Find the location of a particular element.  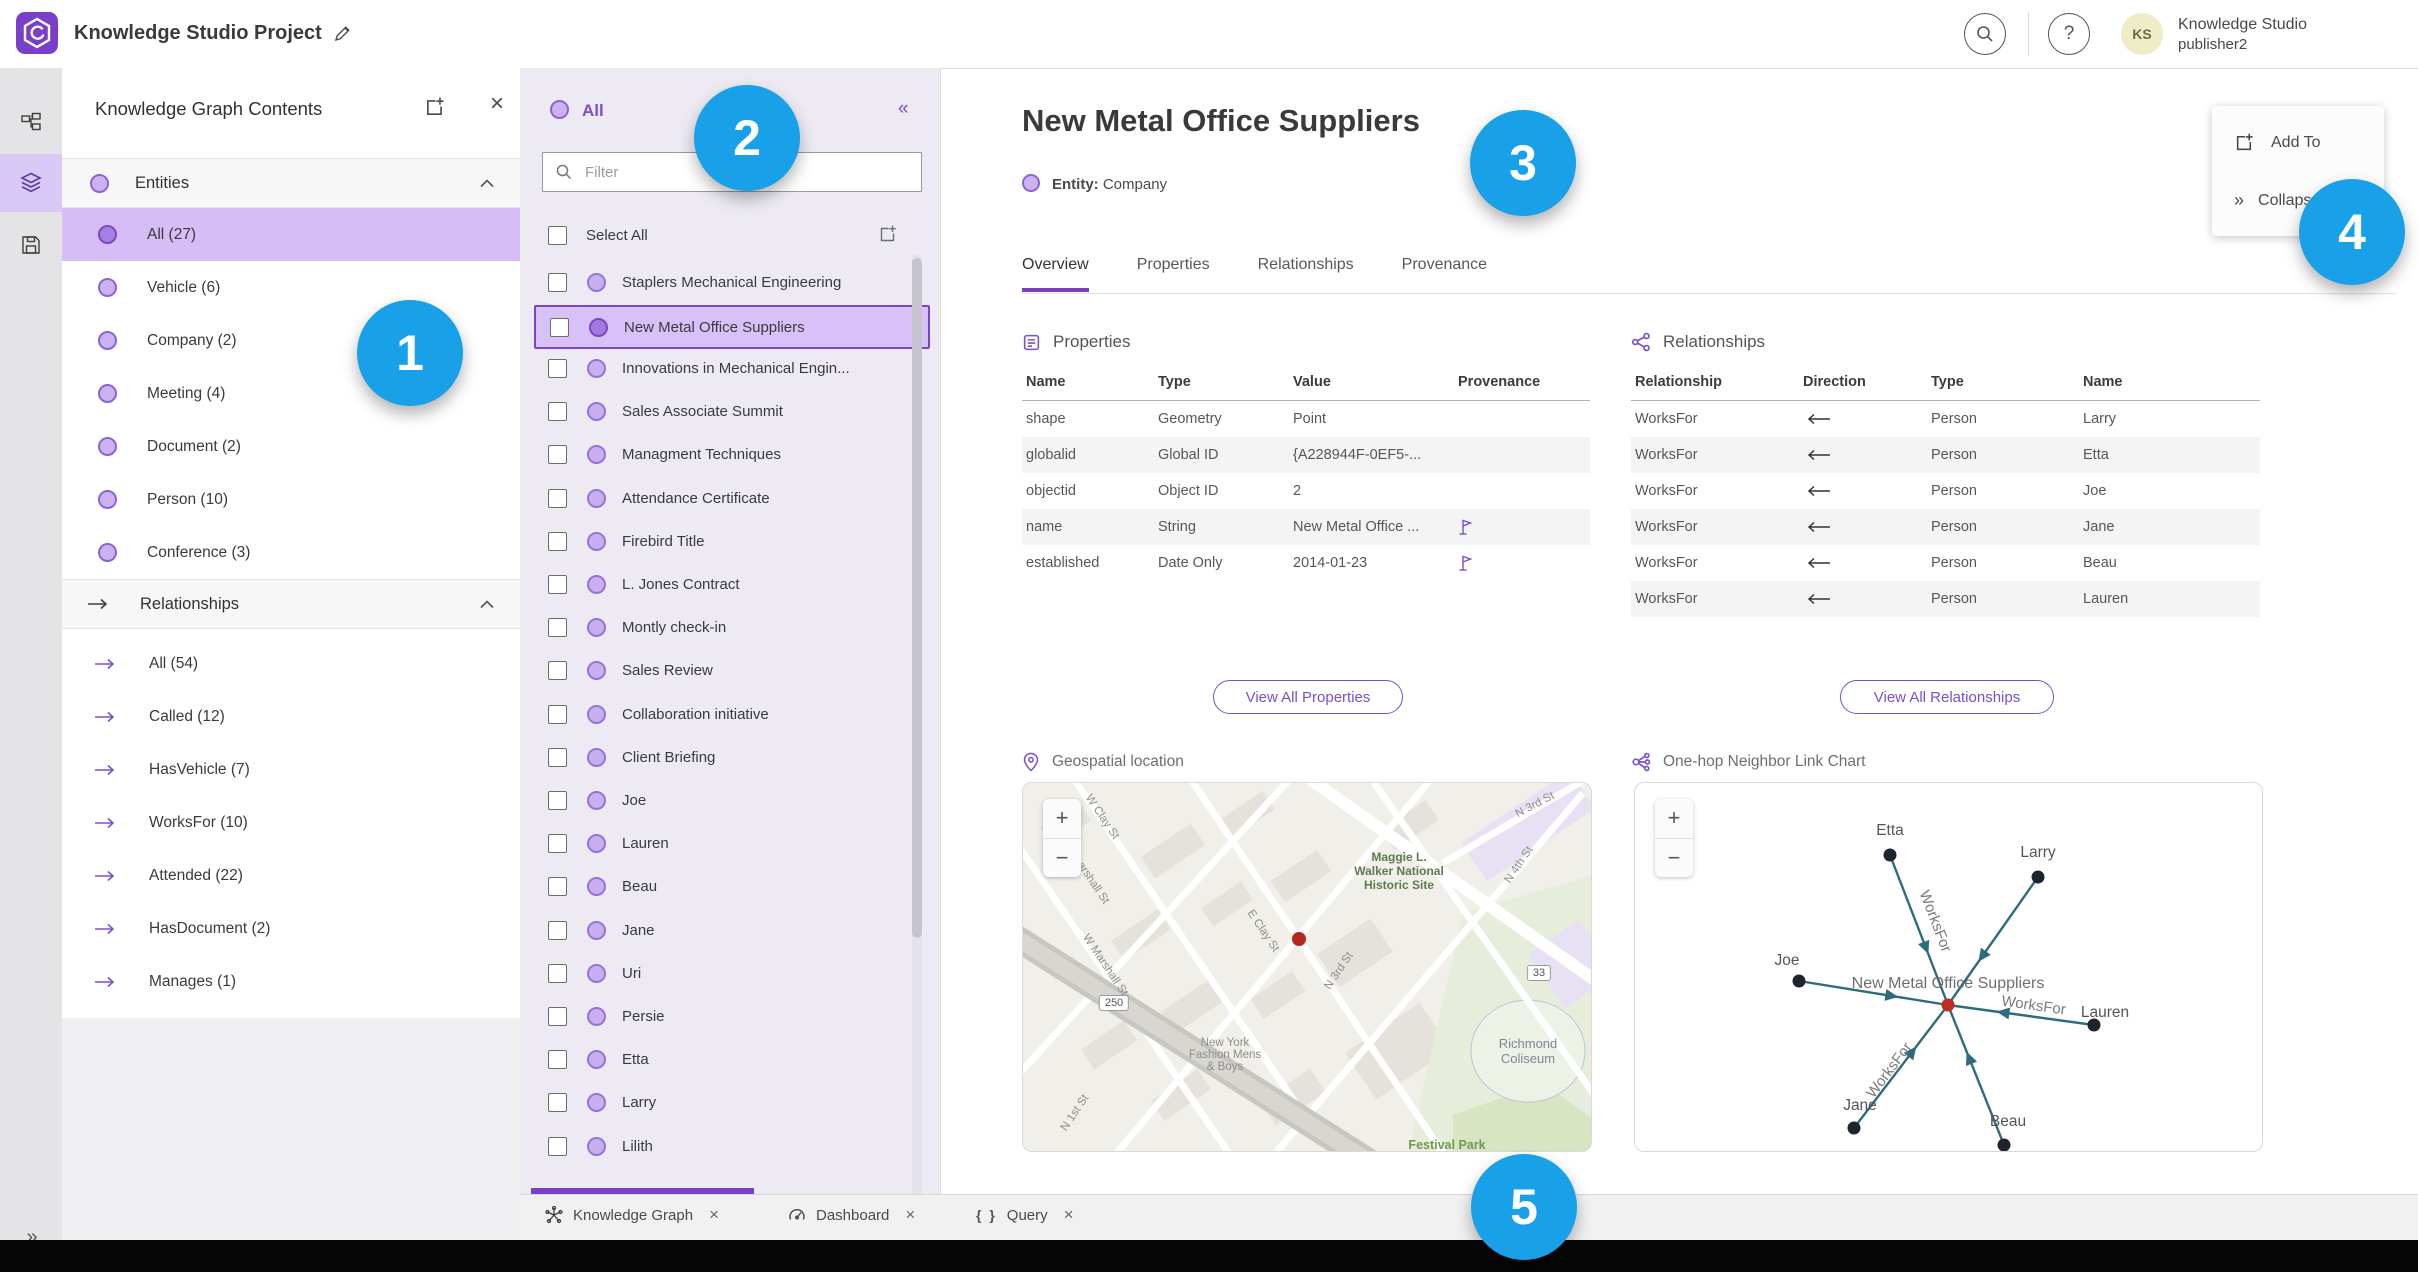

list-item: Montly check-in is located at coordinates (730, 628).